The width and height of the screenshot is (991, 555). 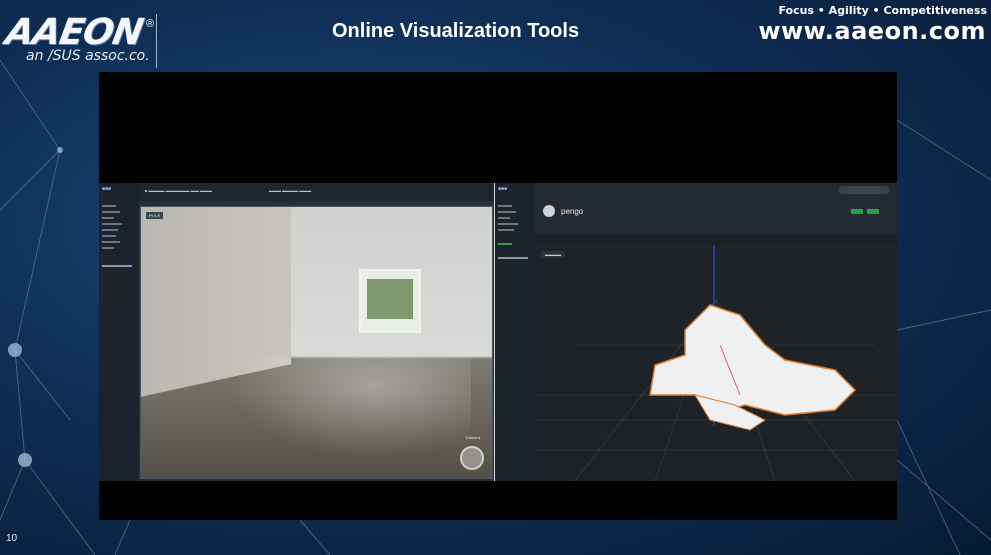 What do you see at coordinates (549, 211) in the screenshot?
I see `robot-avatar` at bounding box center [549, 211].